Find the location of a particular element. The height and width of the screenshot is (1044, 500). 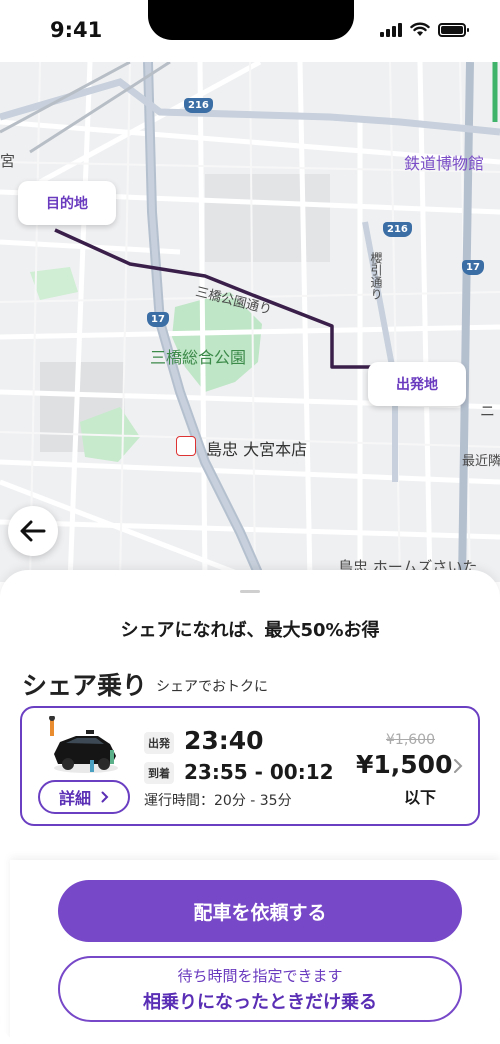

price: ¥1,500 is located at coordinates (404, 764).